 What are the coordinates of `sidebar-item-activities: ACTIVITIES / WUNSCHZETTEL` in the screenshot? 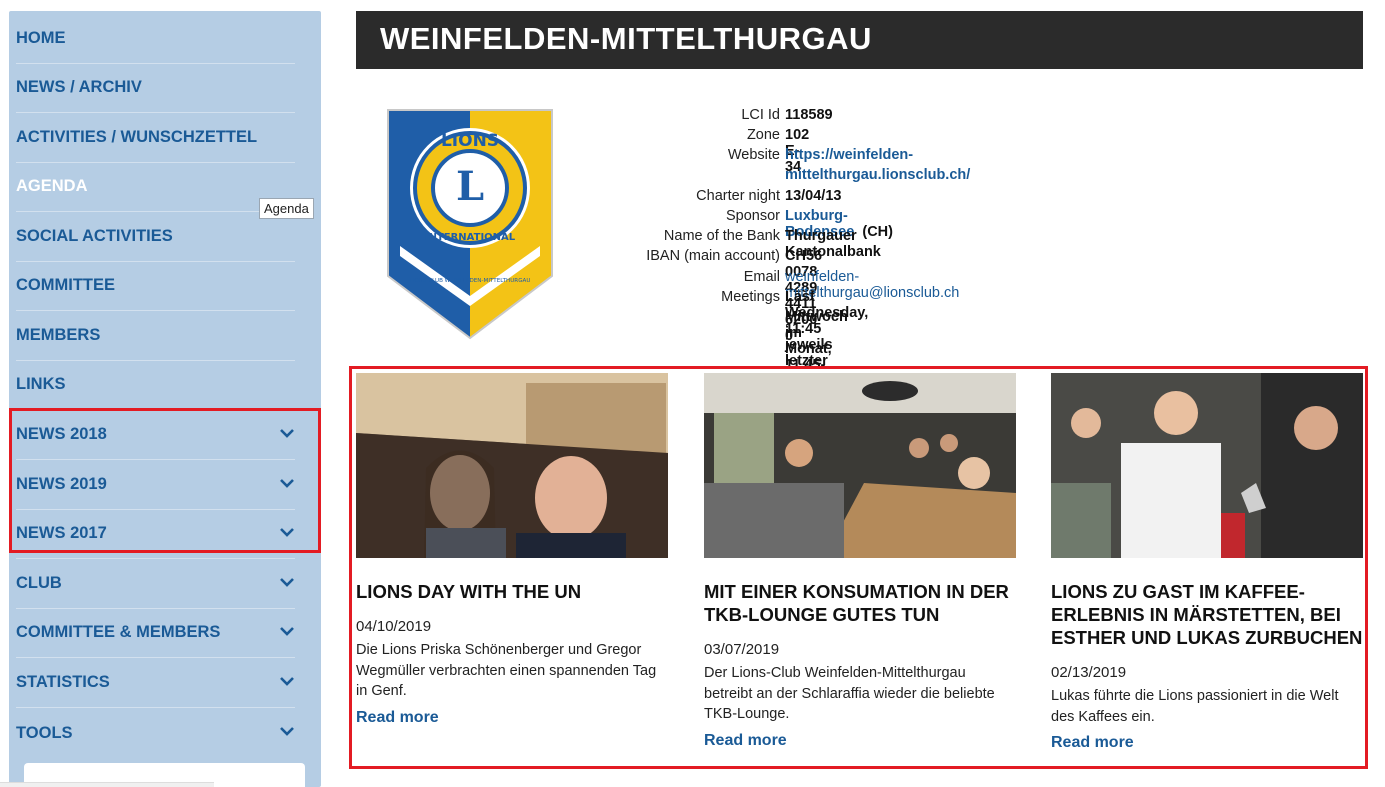 It's located at (155, 138).